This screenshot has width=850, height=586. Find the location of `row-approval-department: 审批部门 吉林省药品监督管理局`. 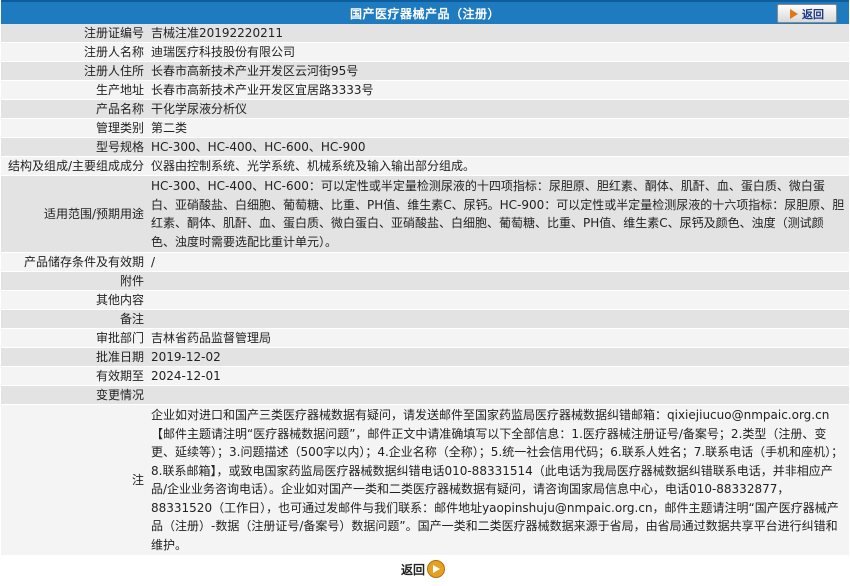

row-approval-department: 审批部门 吉林省药品监督管理局 is located at coordinates (425, 338).